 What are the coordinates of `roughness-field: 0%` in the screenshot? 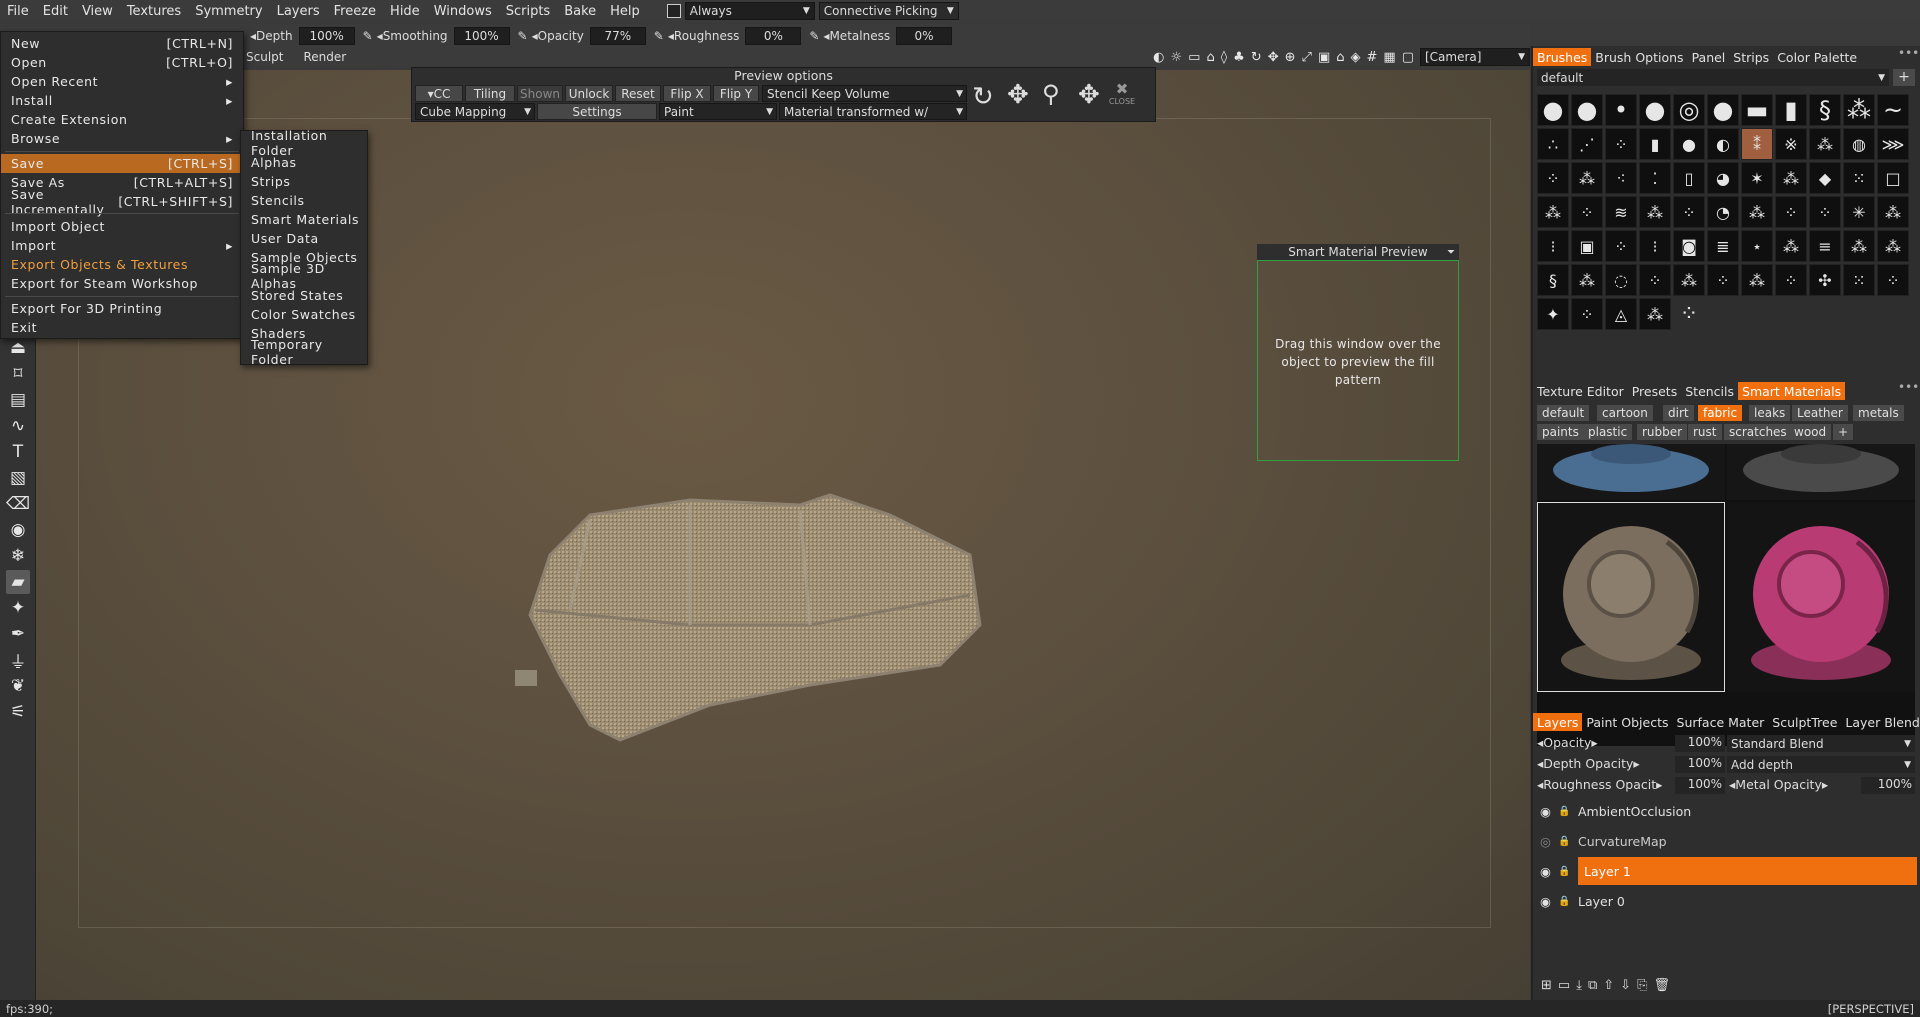 It's located at (773, 36).